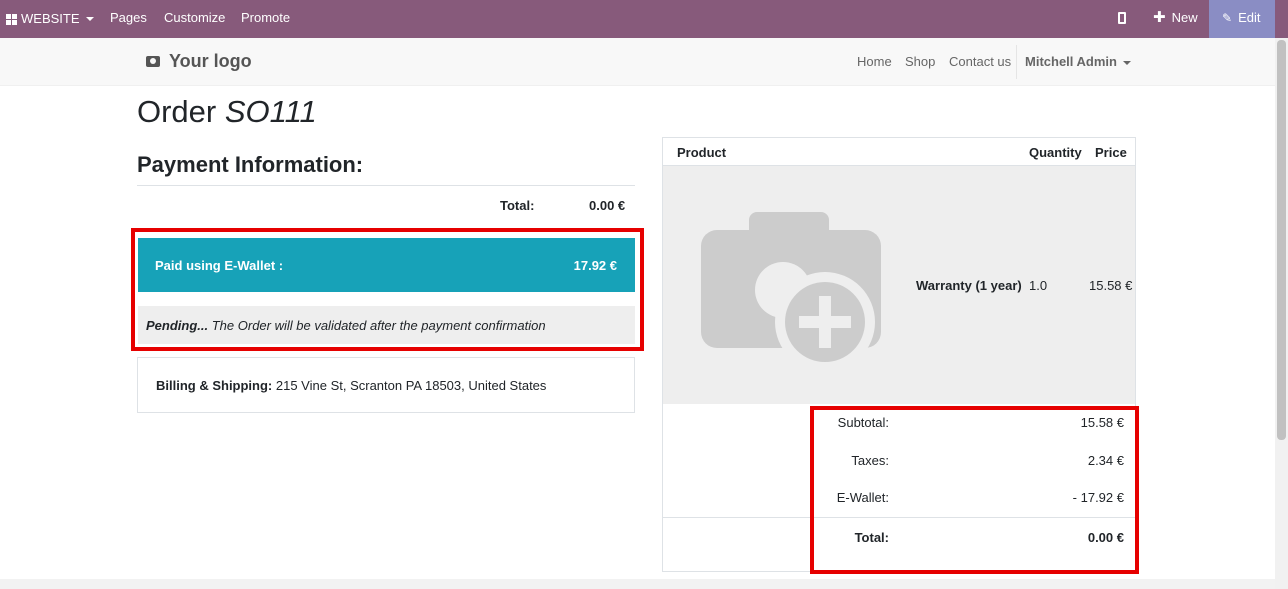 This screenshot has width=1288, height=589. I want to click on camera-placeholder-icon, so click(791, 292).